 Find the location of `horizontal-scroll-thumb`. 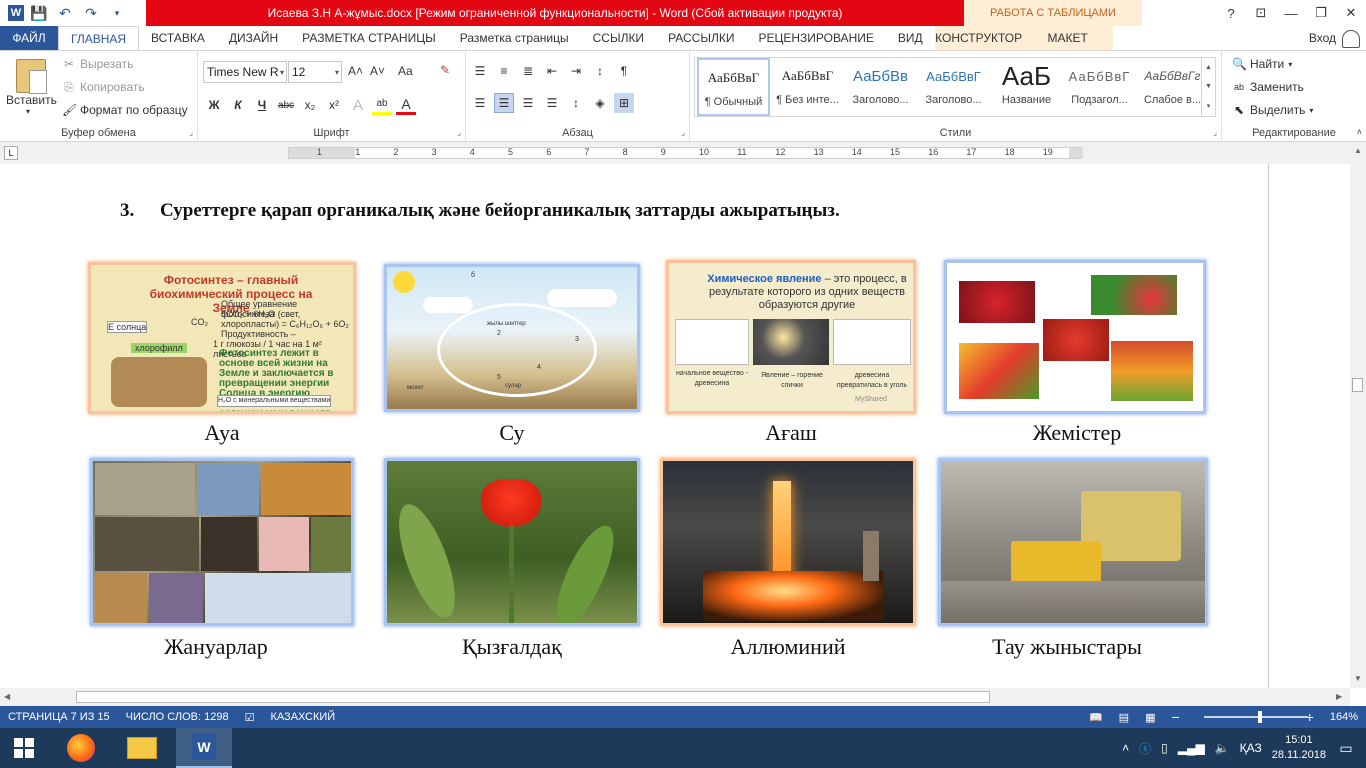

horizontal-scroll-thumb is located at coordinates (533, 697).